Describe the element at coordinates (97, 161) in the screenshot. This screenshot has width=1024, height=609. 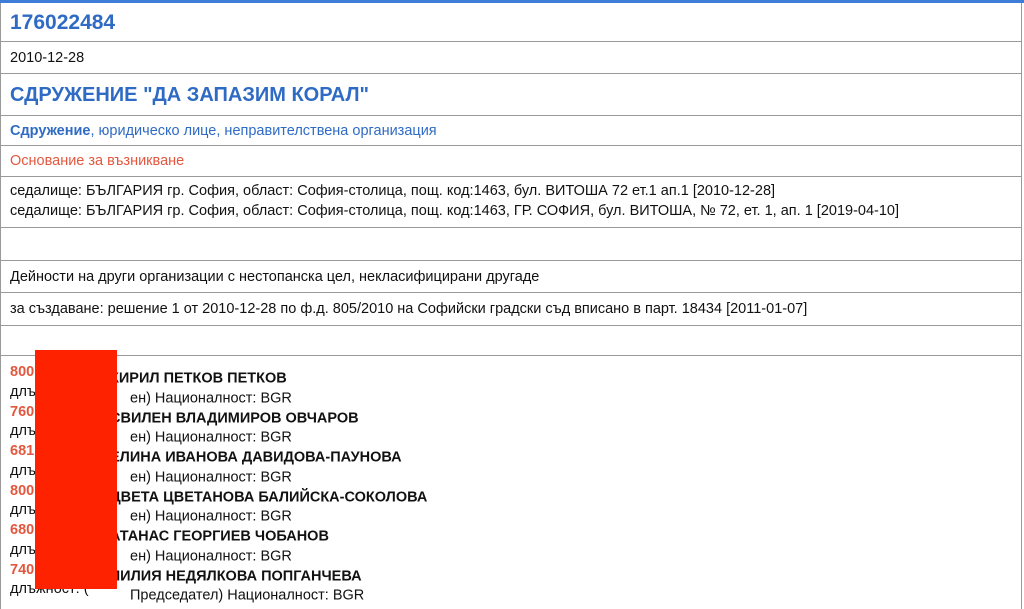
I see `basis-label: Основание за възникване` at that location.